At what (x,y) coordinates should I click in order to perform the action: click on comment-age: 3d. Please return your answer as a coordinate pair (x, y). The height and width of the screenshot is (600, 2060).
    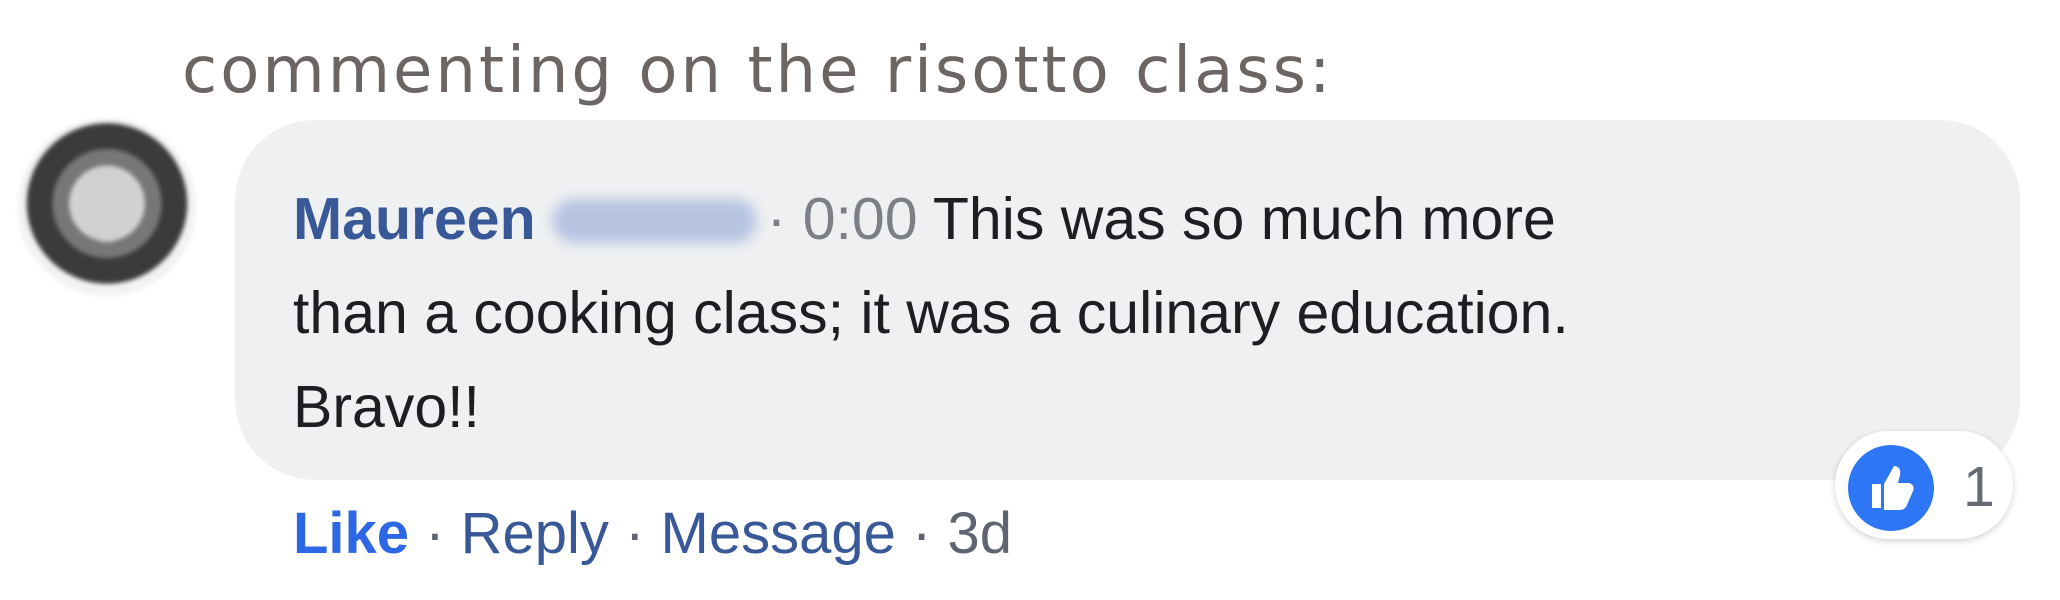
    Looking at the image, I should click on (979, 533).